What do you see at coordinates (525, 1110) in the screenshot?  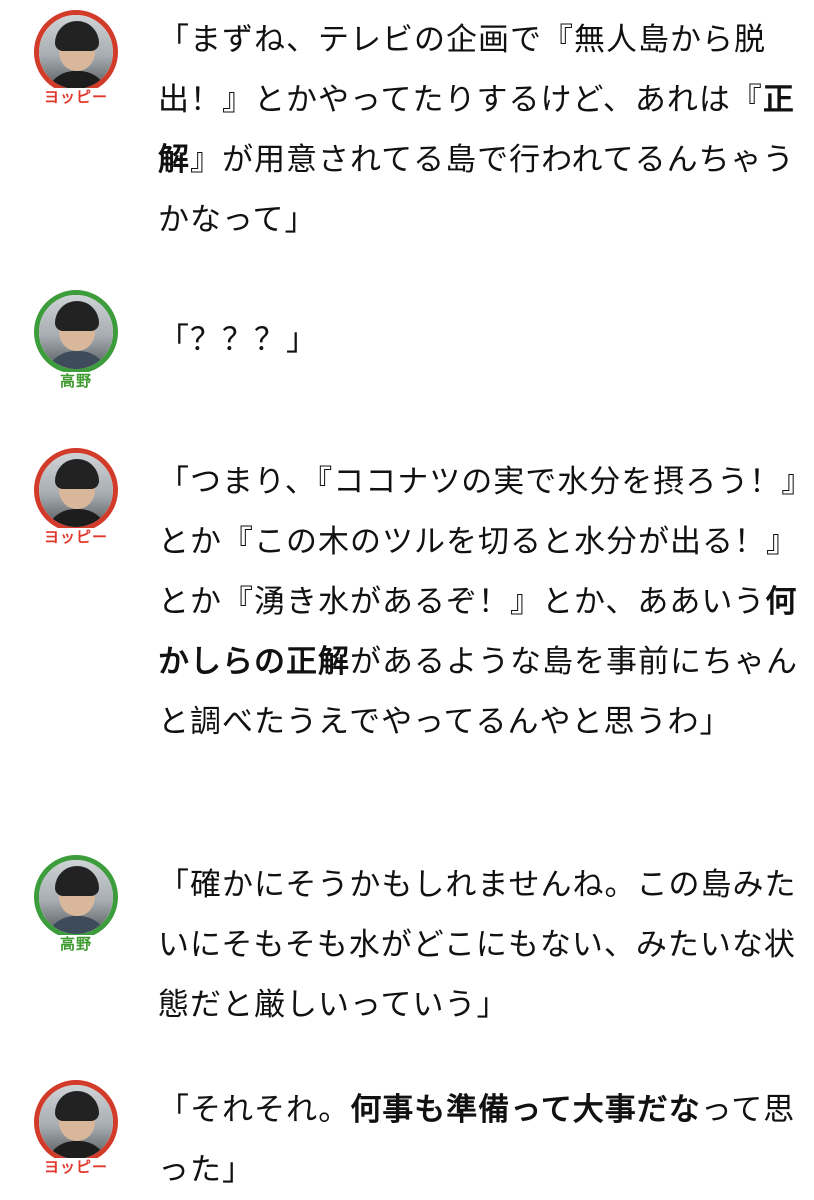 I see `speech-emphasis: 何事も準備って大事だな` at bounding box center [525, 1110].